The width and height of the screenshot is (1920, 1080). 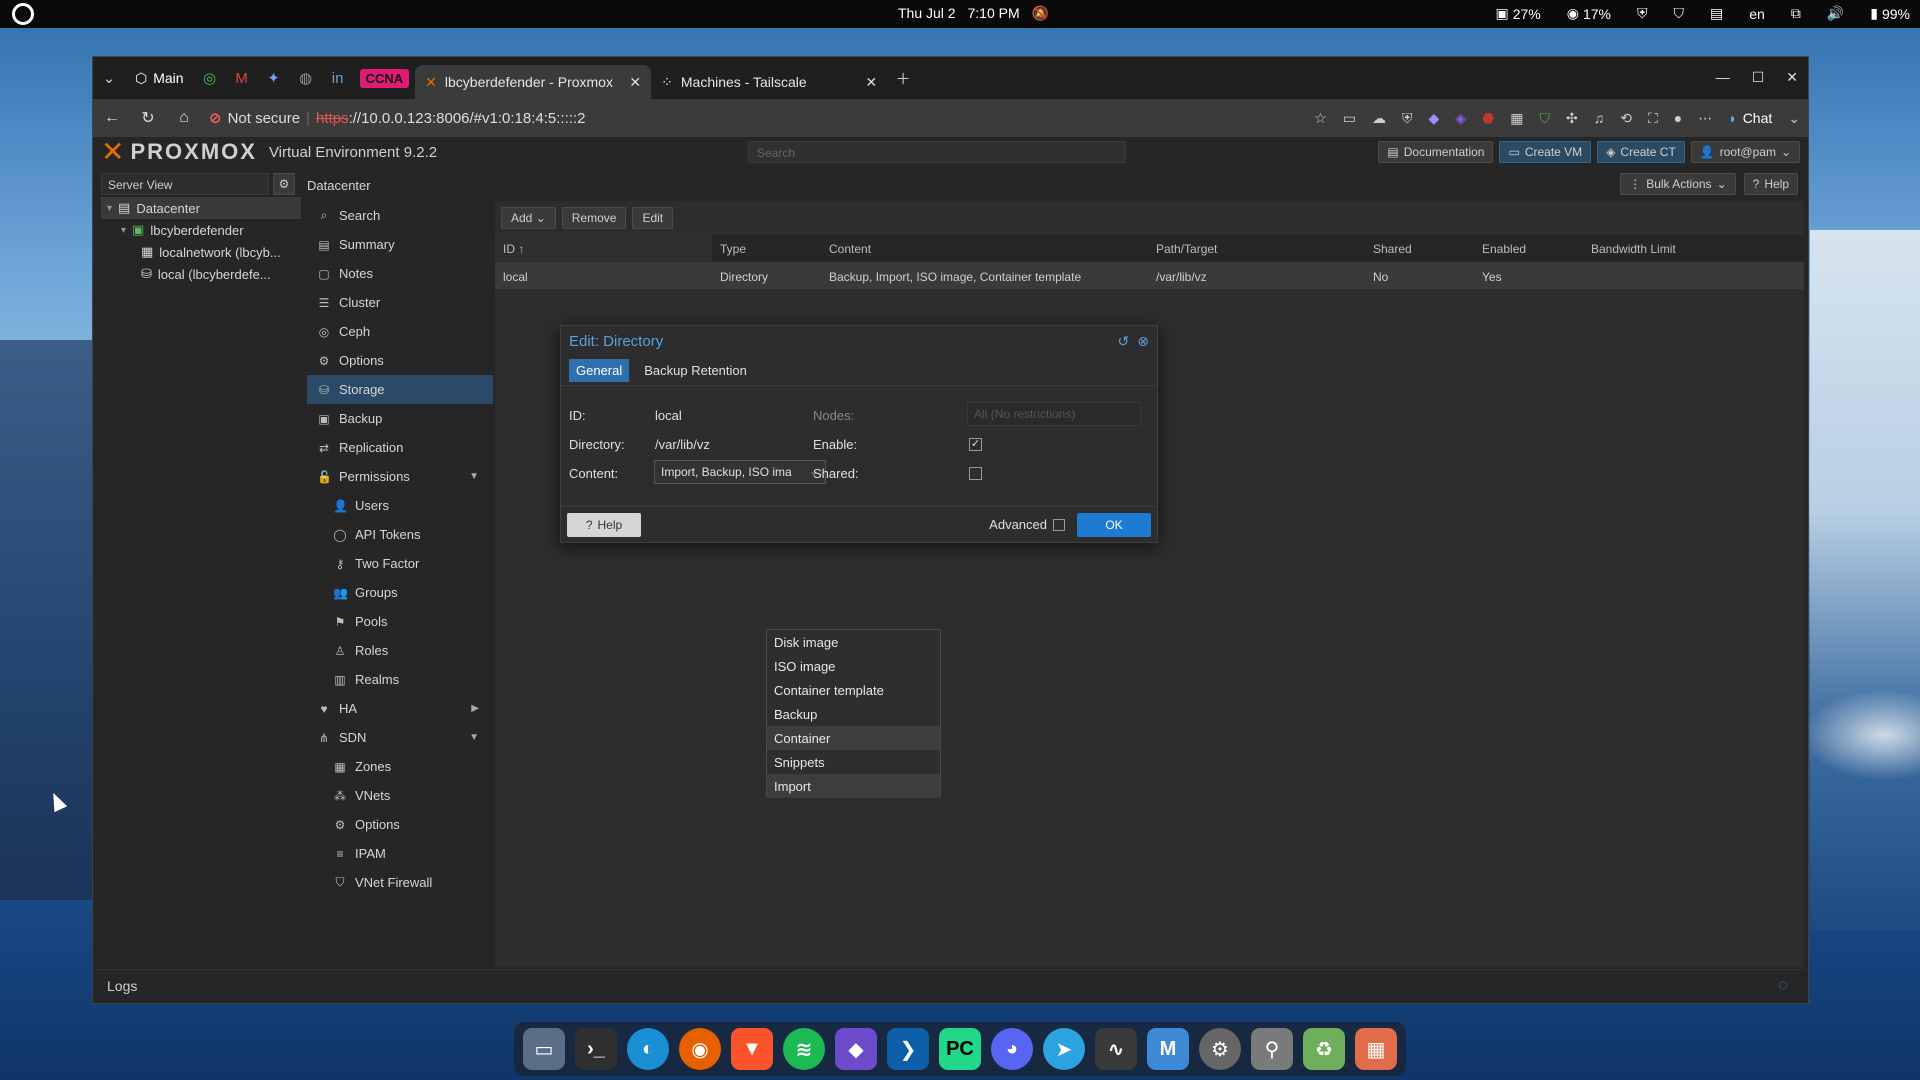 What do you see at coordinates (148, 118) in the screenshot?
I see `reload-icon: ↻` at bounding box center [148, 118].